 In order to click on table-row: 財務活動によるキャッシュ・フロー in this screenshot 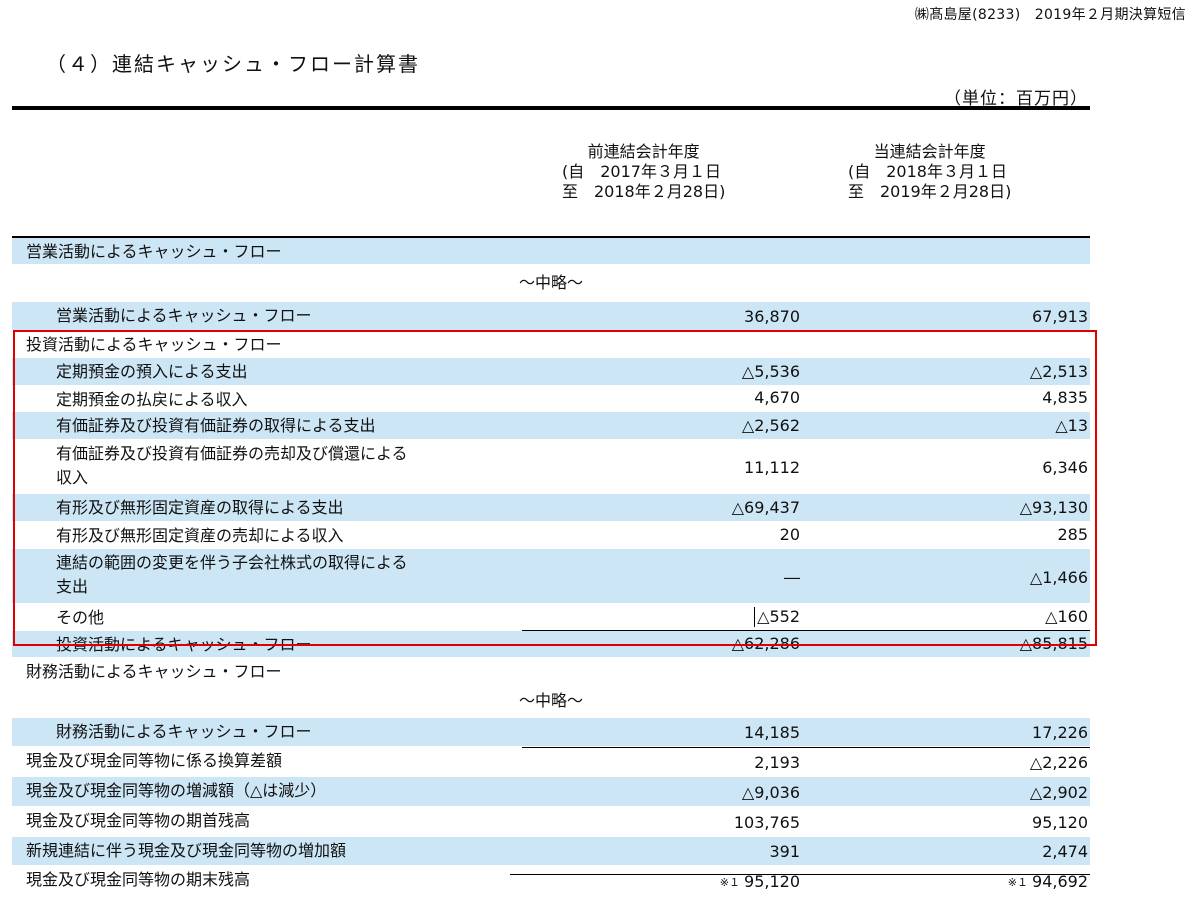, I will do `click(551, 672)`.